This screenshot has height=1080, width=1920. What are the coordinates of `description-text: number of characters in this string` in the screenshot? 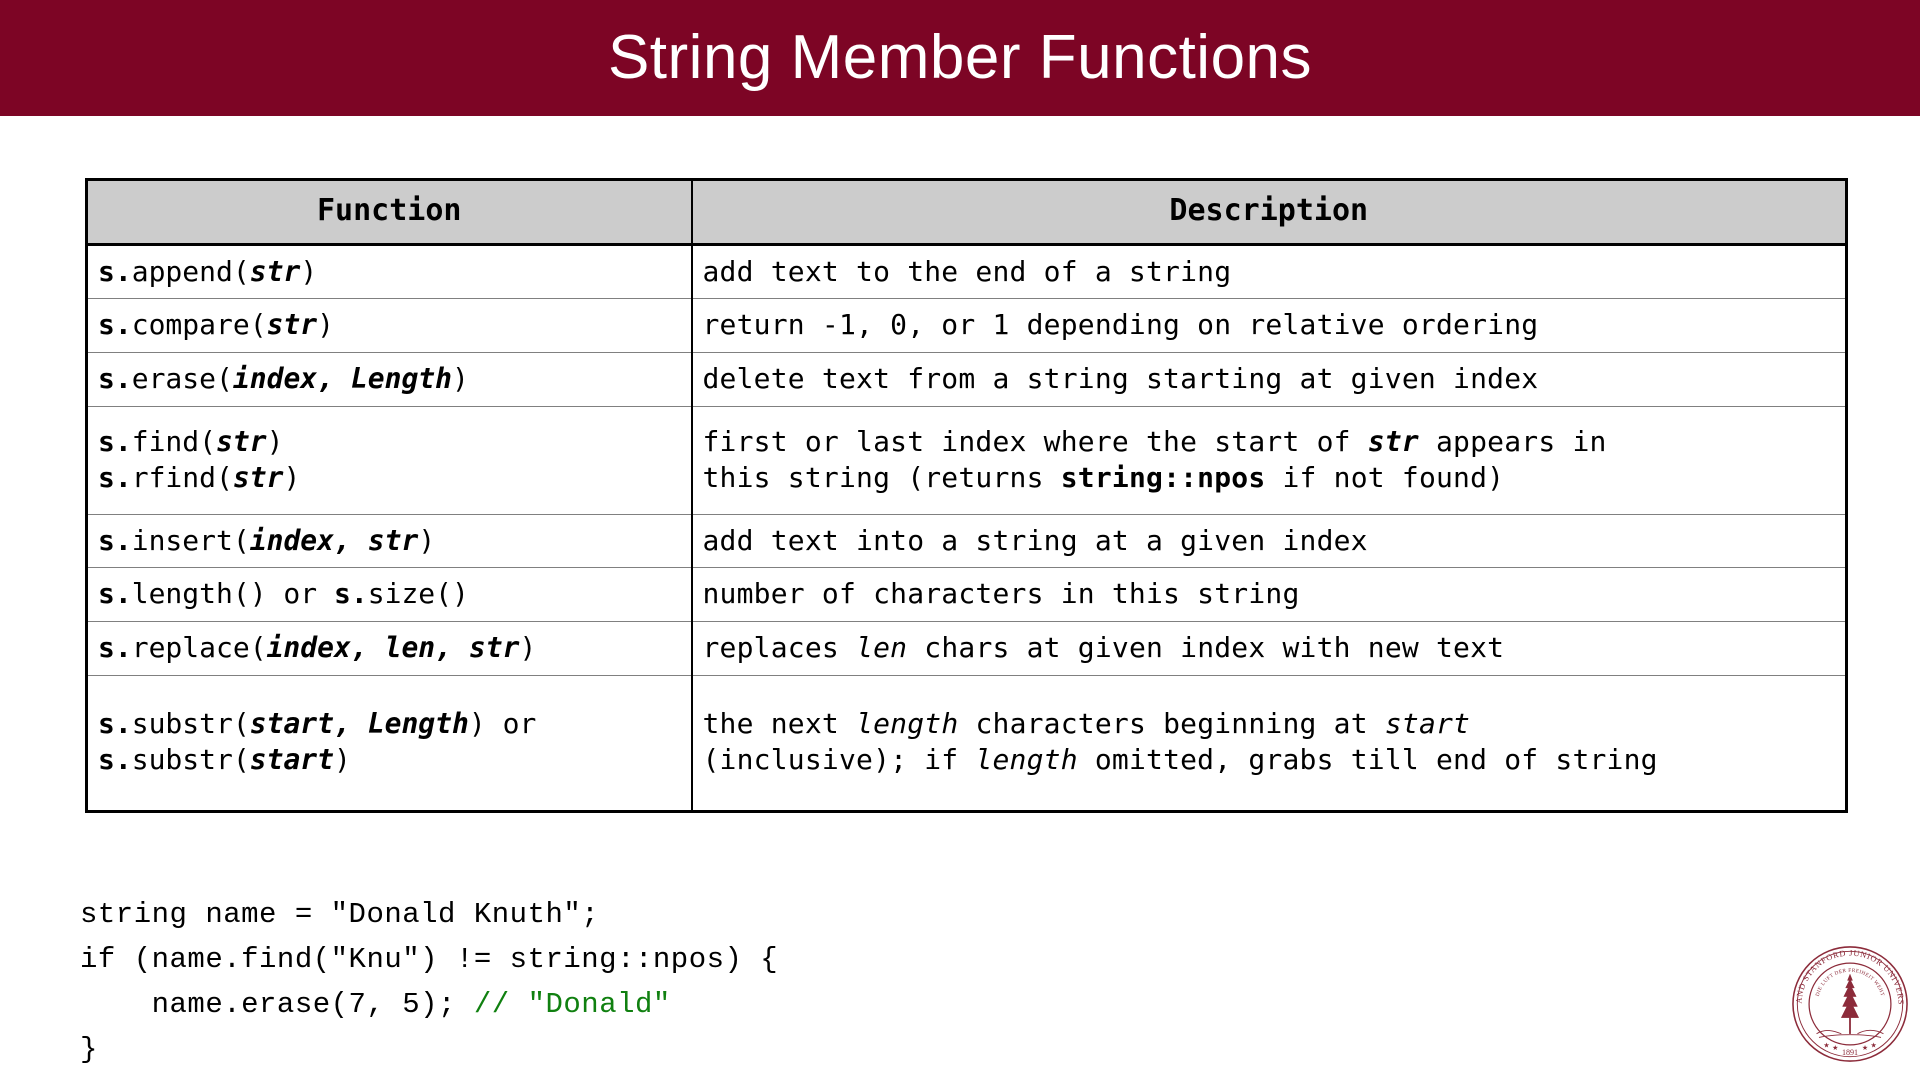 It's located at (1001, 594).